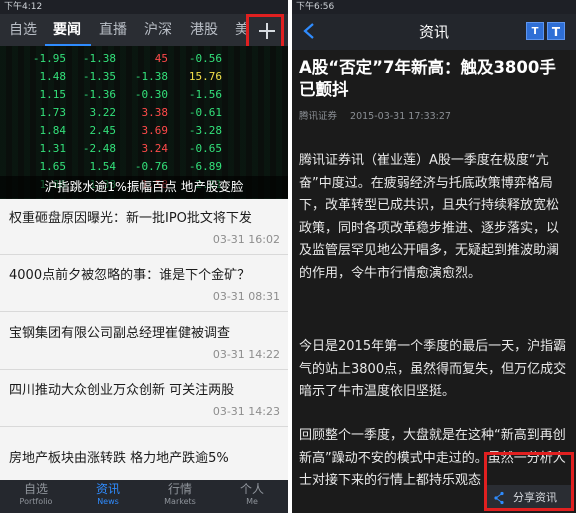 The height and width of the screenshot is (513, 576). What do you see at coordinates (201, 122) in the screenshot?
I see `ticker-column: -0.5615.76-1.56-0.61-3.28-0.65-6.892.81` at bounding box center [201, 122].